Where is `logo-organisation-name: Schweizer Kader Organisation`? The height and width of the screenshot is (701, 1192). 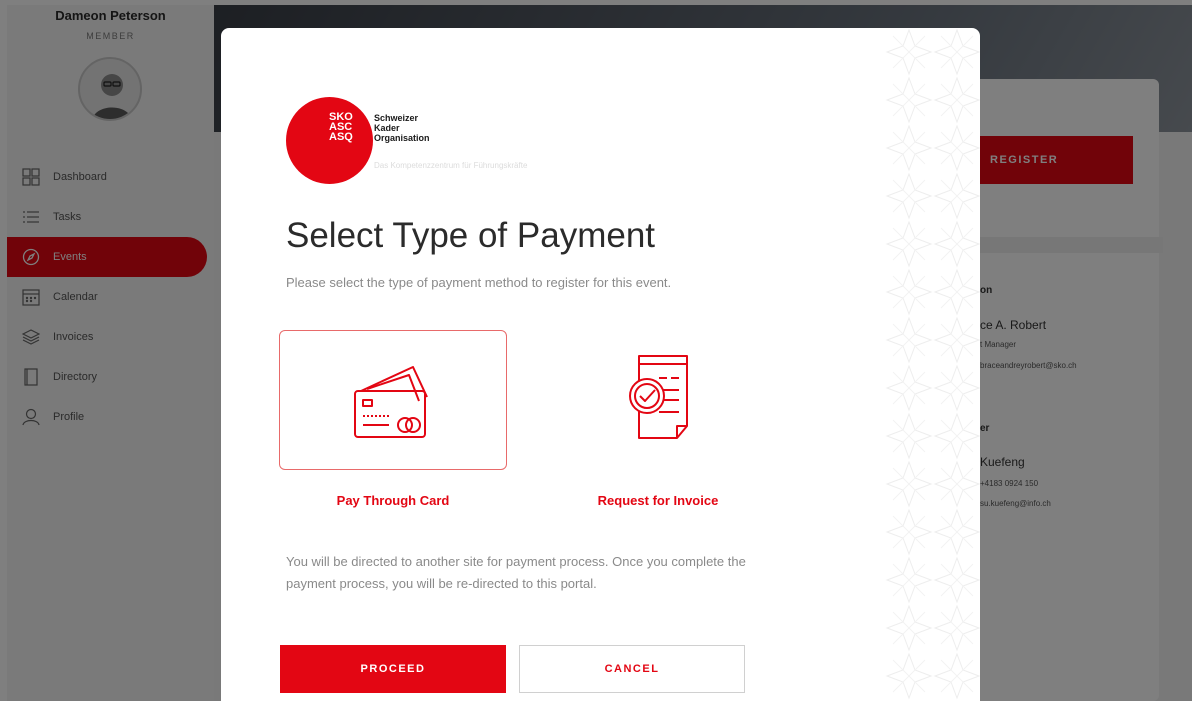 logo-organisation-name: Schweizer Kader Organisation is located at coordinates (402, 128).